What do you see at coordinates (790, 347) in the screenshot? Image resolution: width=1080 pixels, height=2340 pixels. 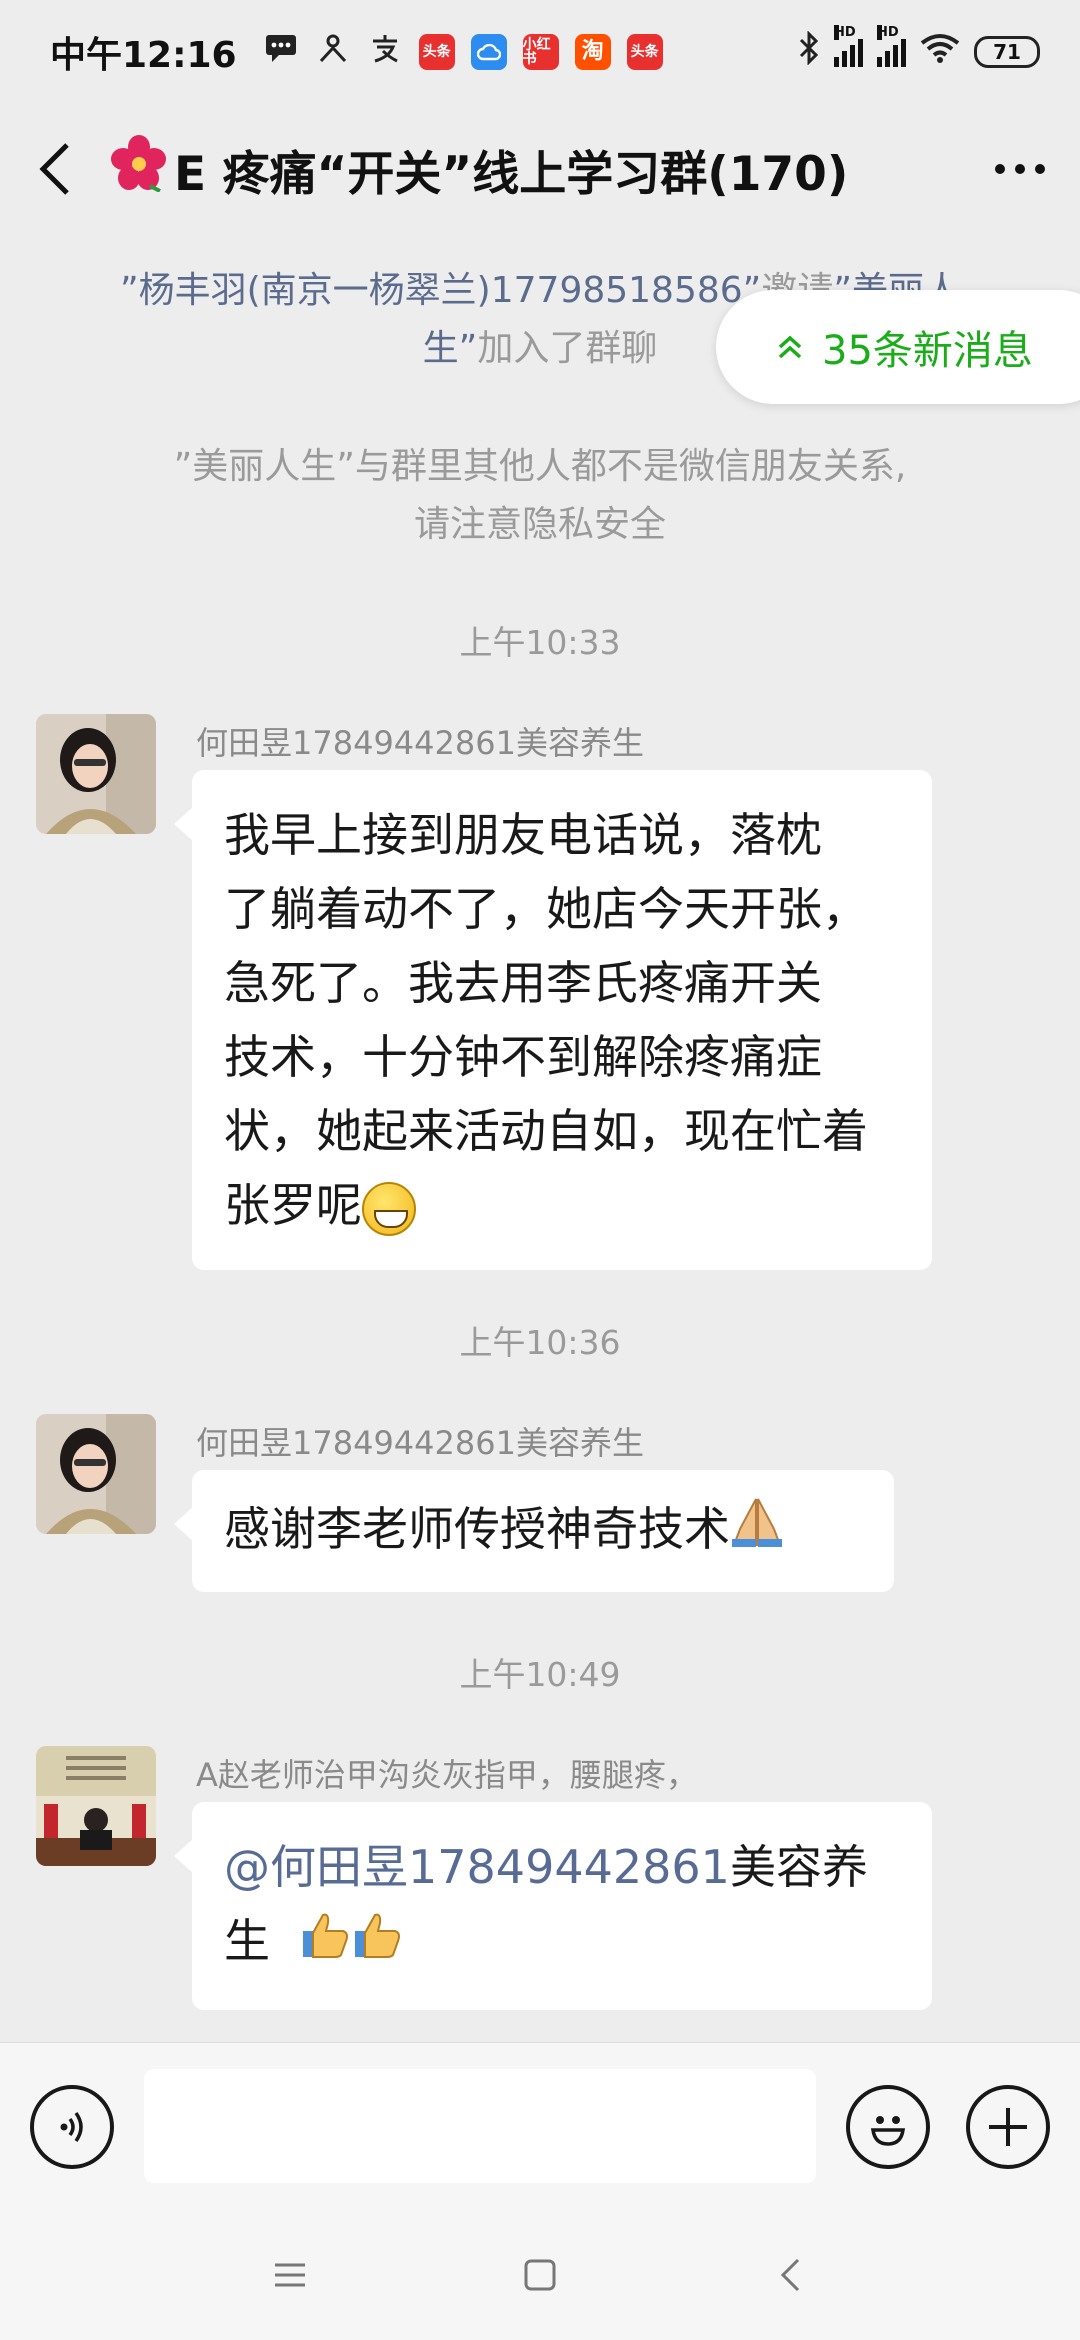 I see `double-chevron-up-icon` at bounding box center [790, 347].